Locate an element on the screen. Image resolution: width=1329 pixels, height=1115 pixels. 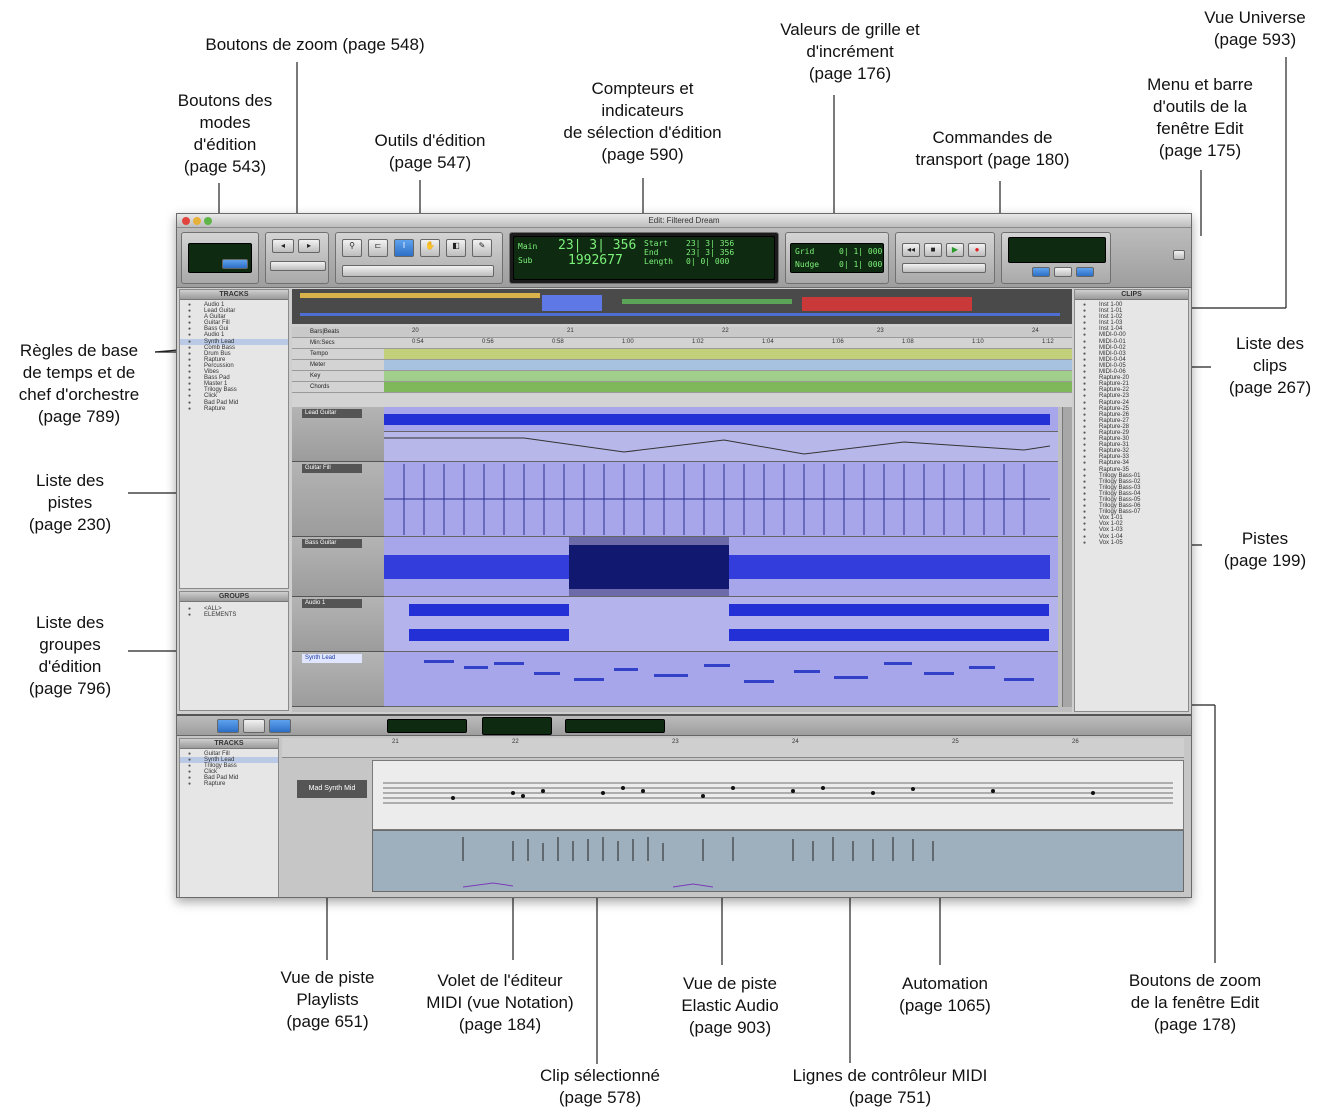
automation-lane is located at coordinates (721, 447).